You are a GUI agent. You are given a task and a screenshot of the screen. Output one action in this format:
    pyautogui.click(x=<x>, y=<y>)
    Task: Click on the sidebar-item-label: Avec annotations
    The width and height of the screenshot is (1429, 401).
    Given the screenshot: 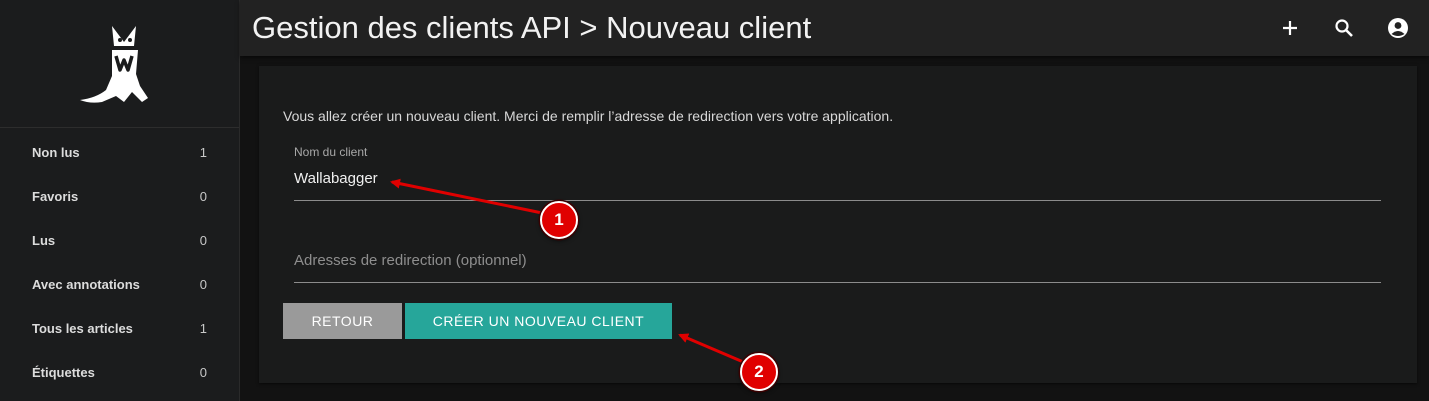 What is the action you would take?
    pyautogui.click(x=86, y=284)
    